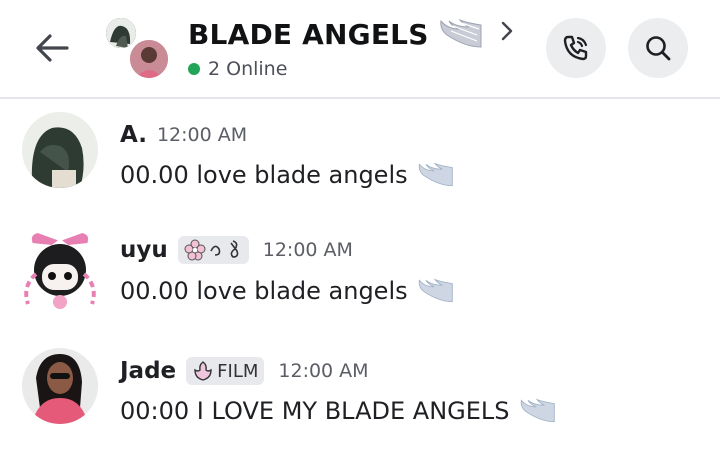  I want to click on role-tag-label: FILM, so click(238, 371).